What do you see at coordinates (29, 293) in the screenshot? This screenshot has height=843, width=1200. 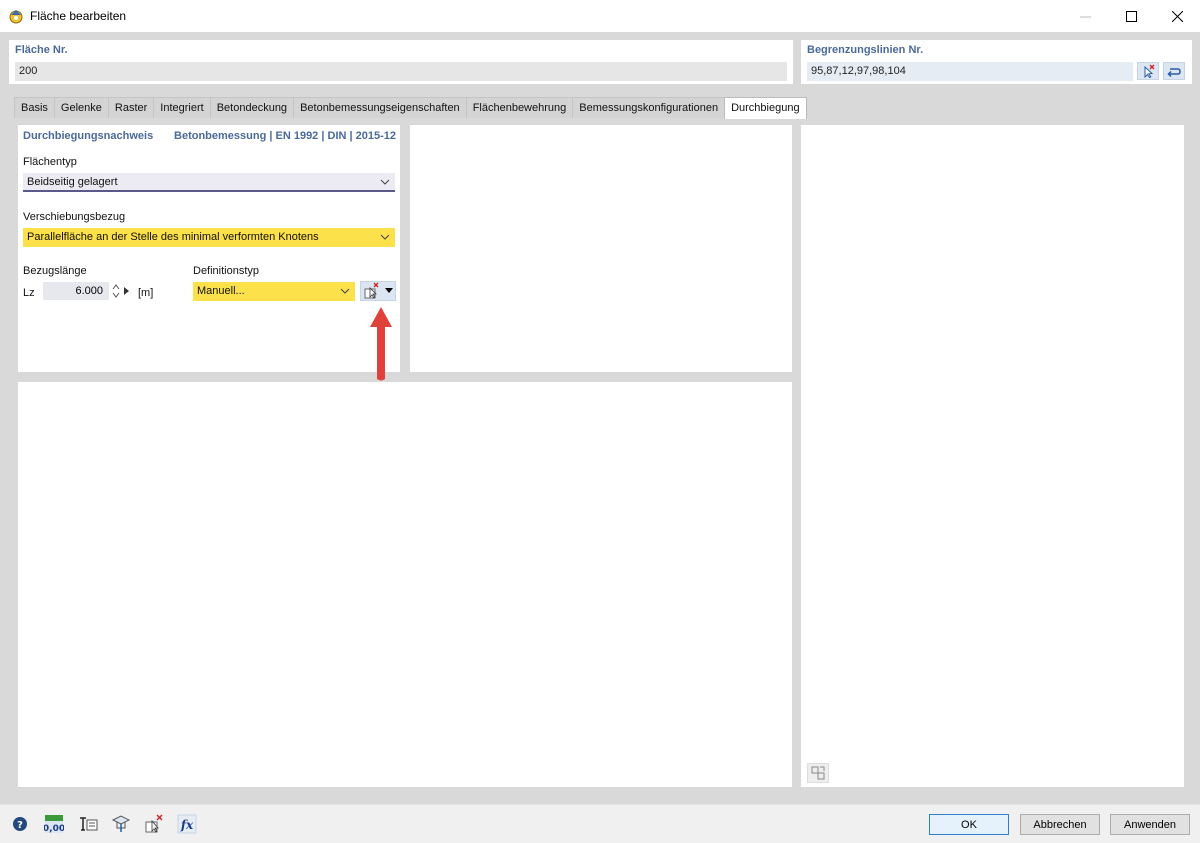 I see `lz-symbol: Lz` at bounding box center [29, 293].